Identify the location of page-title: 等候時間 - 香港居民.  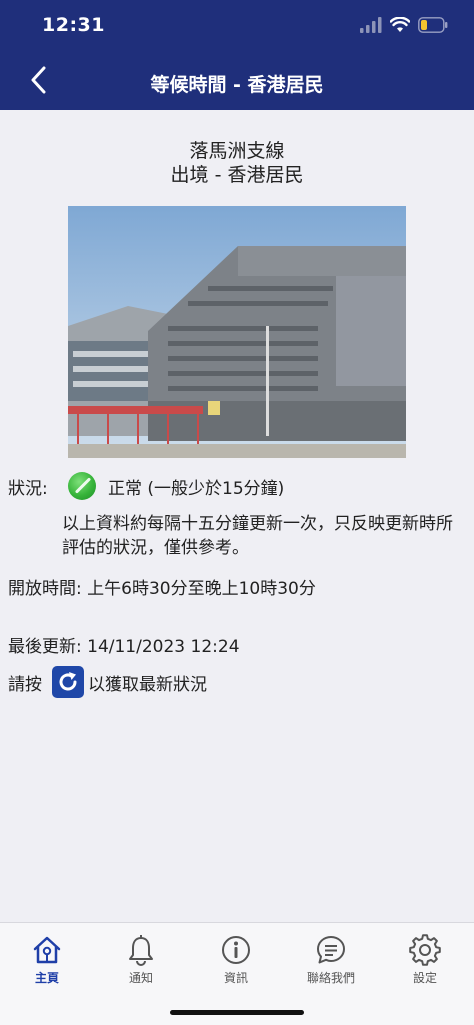
(237, 85).